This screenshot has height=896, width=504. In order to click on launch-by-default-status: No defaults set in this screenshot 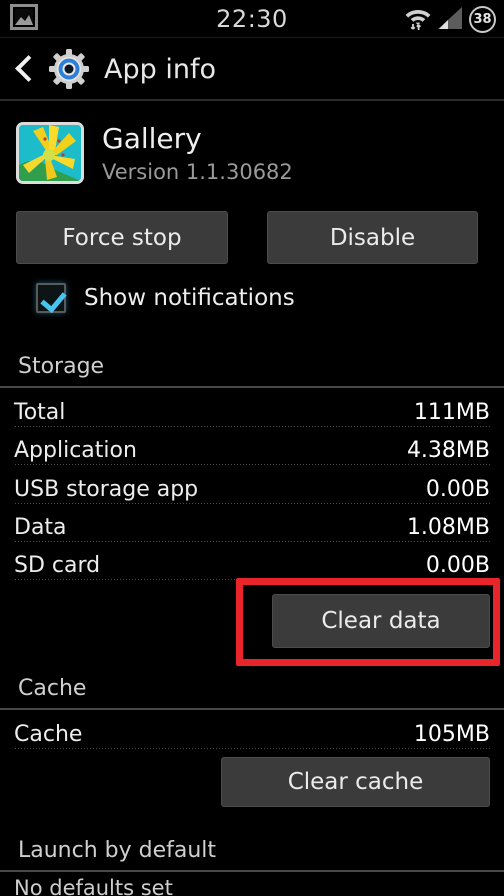, I will do `click(93, 886)`.